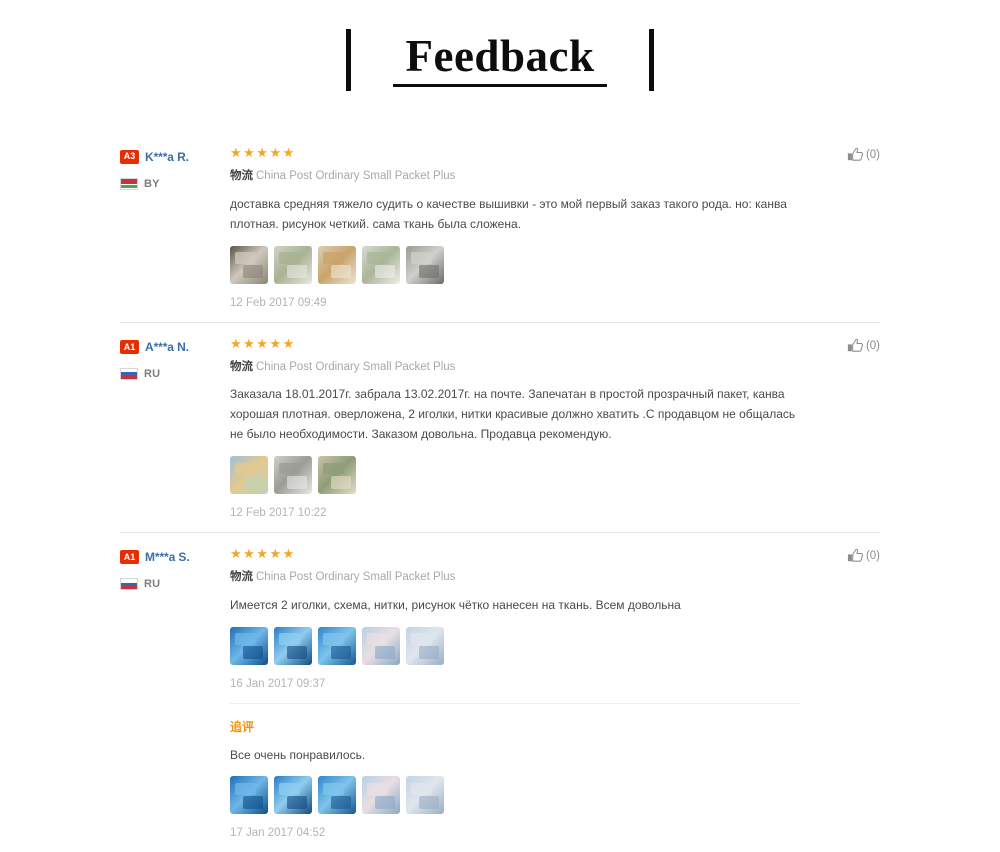 This screenshot has height=852, width=1000. What do you see at coordinates (175, 699) in the screenshot?
I see `review-user-info: A1 M***a S. RU` at bounding box center [175, 699].